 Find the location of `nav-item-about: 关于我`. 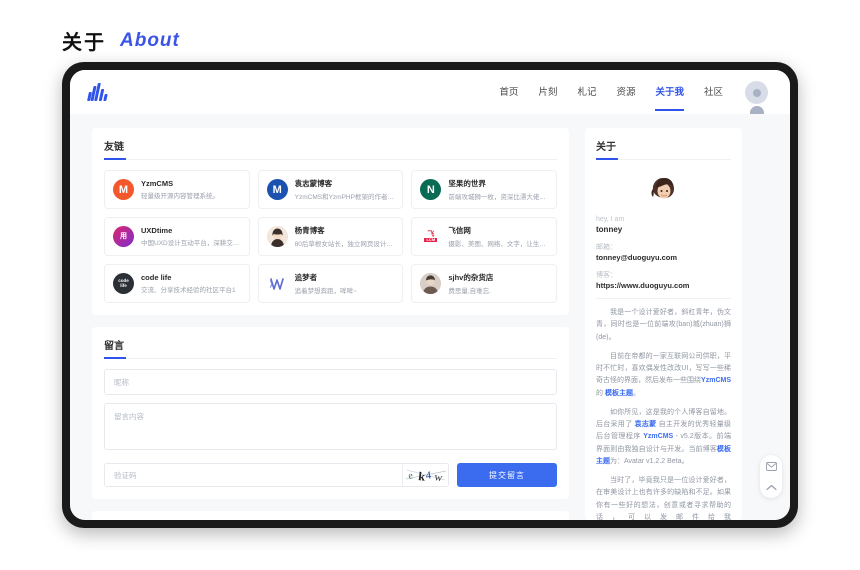

nav-item-about: 关于我 is located at coordinates (669, 97).